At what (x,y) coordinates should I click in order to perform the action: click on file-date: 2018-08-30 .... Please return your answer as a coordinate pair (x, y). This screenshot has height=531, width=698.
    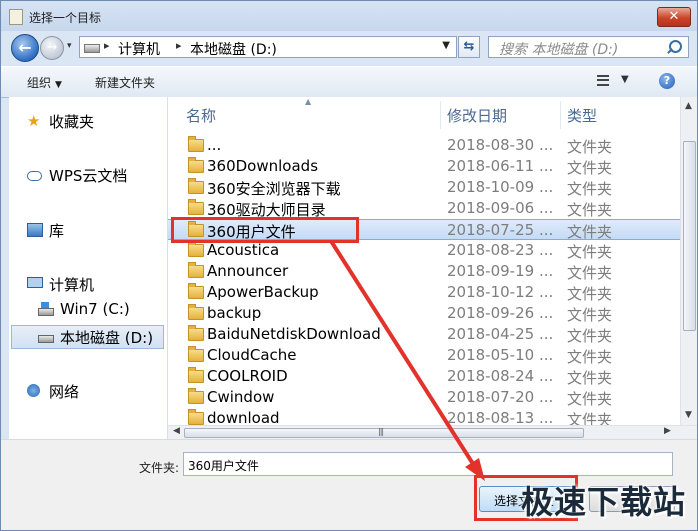
    Looking at the image, I should click on (500, 145).